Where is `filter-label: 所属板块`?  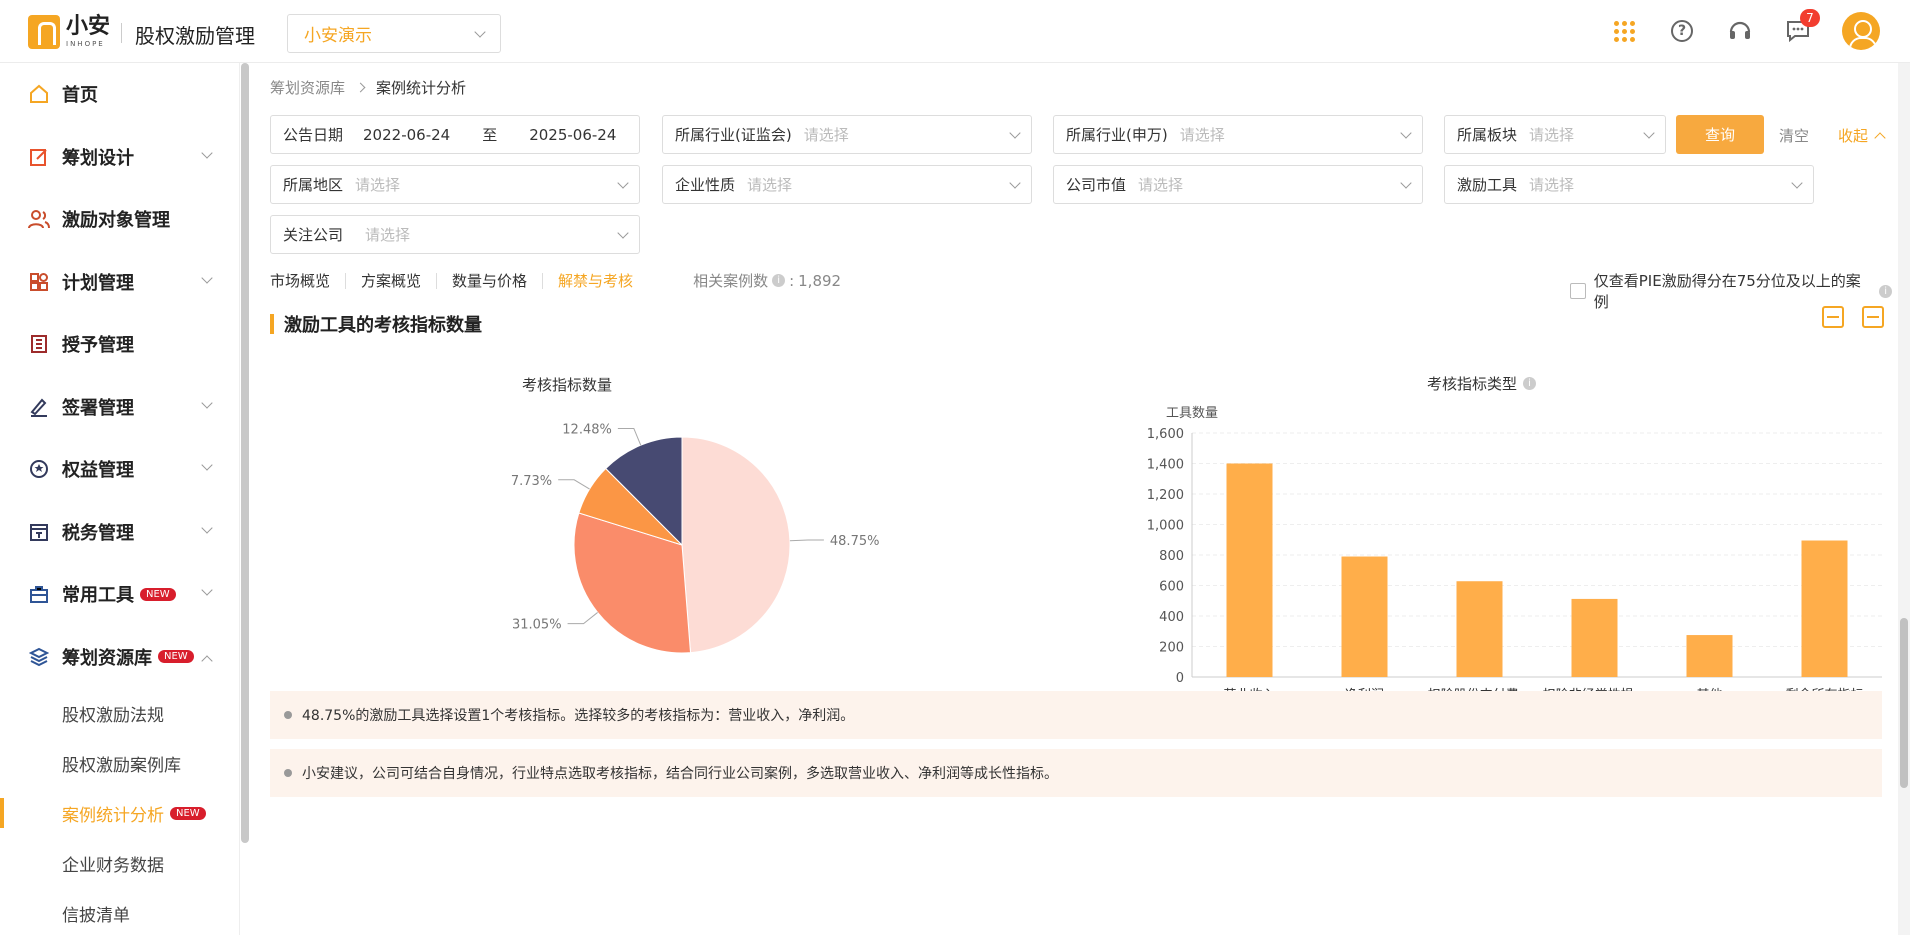
filter-label: 所属板块 is located at coordinates (1487, 135).